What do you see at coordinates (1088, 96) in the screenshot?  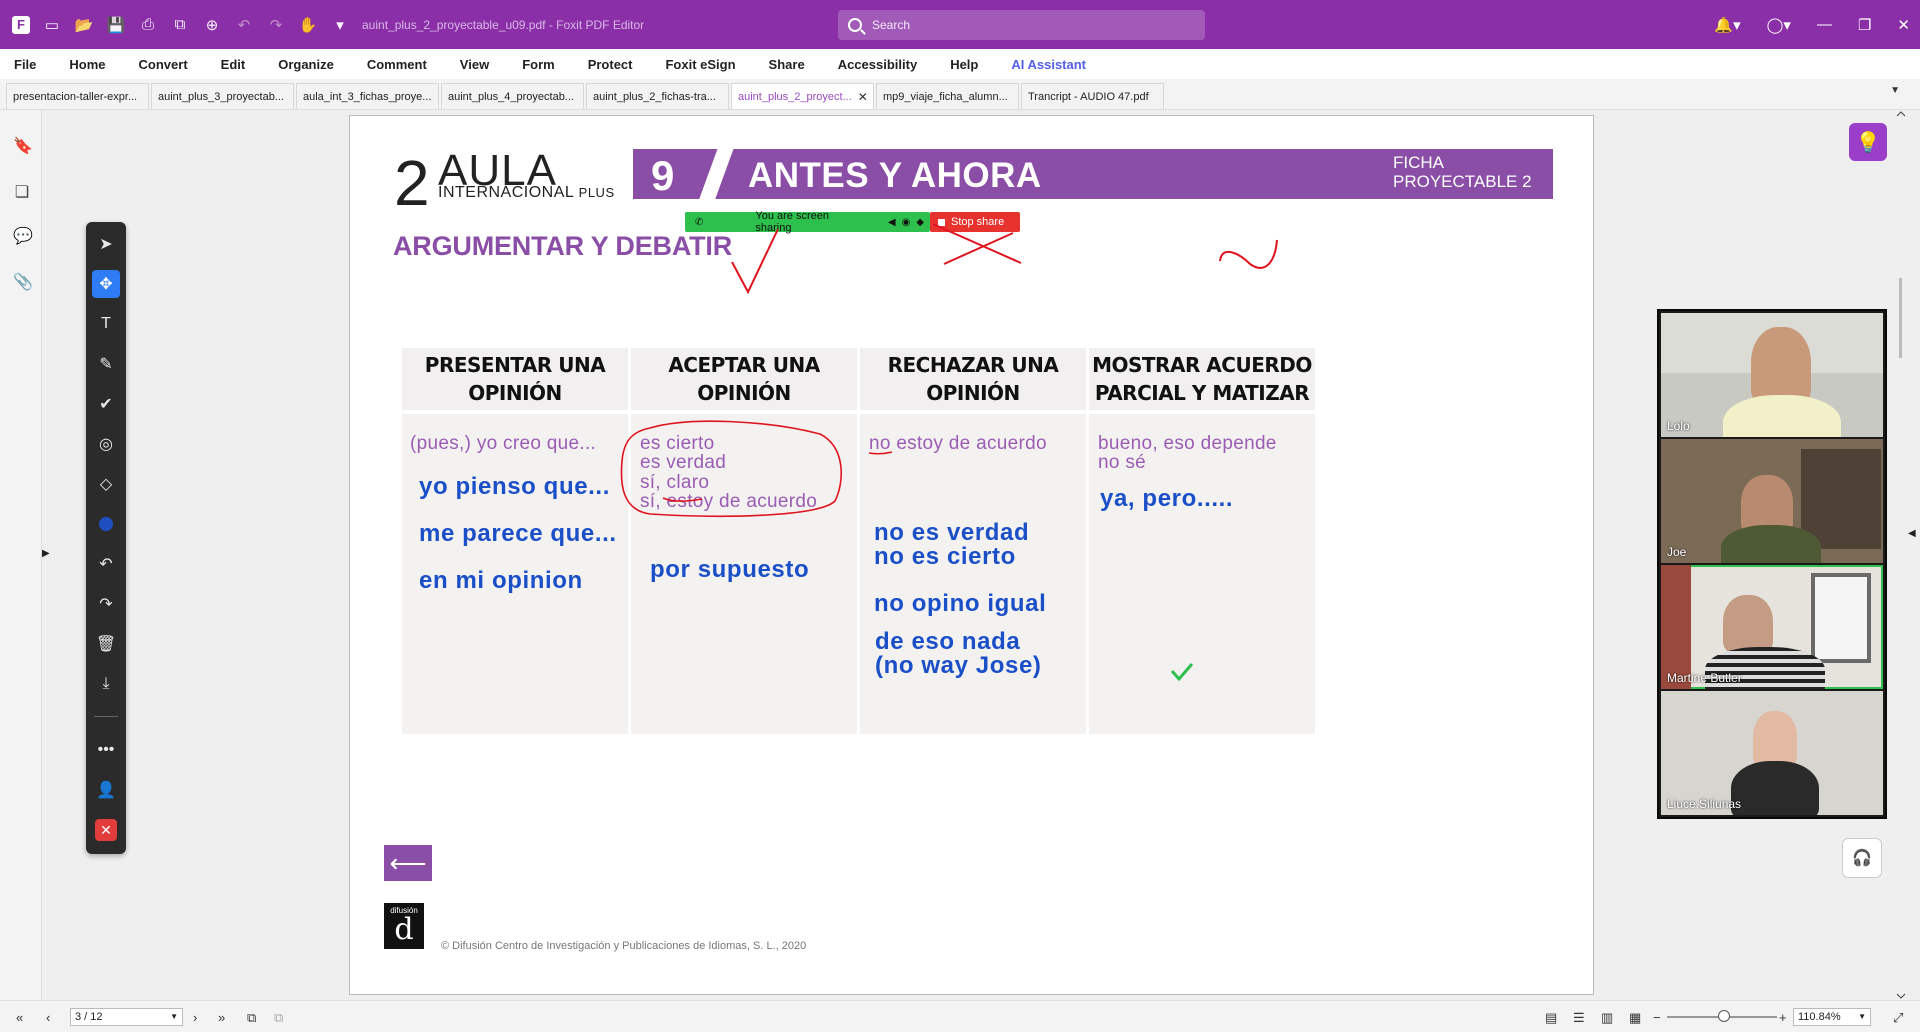 I see `tab-label: Trancript - AUDIO 47.pdf` at bounding box center [1088, 96].